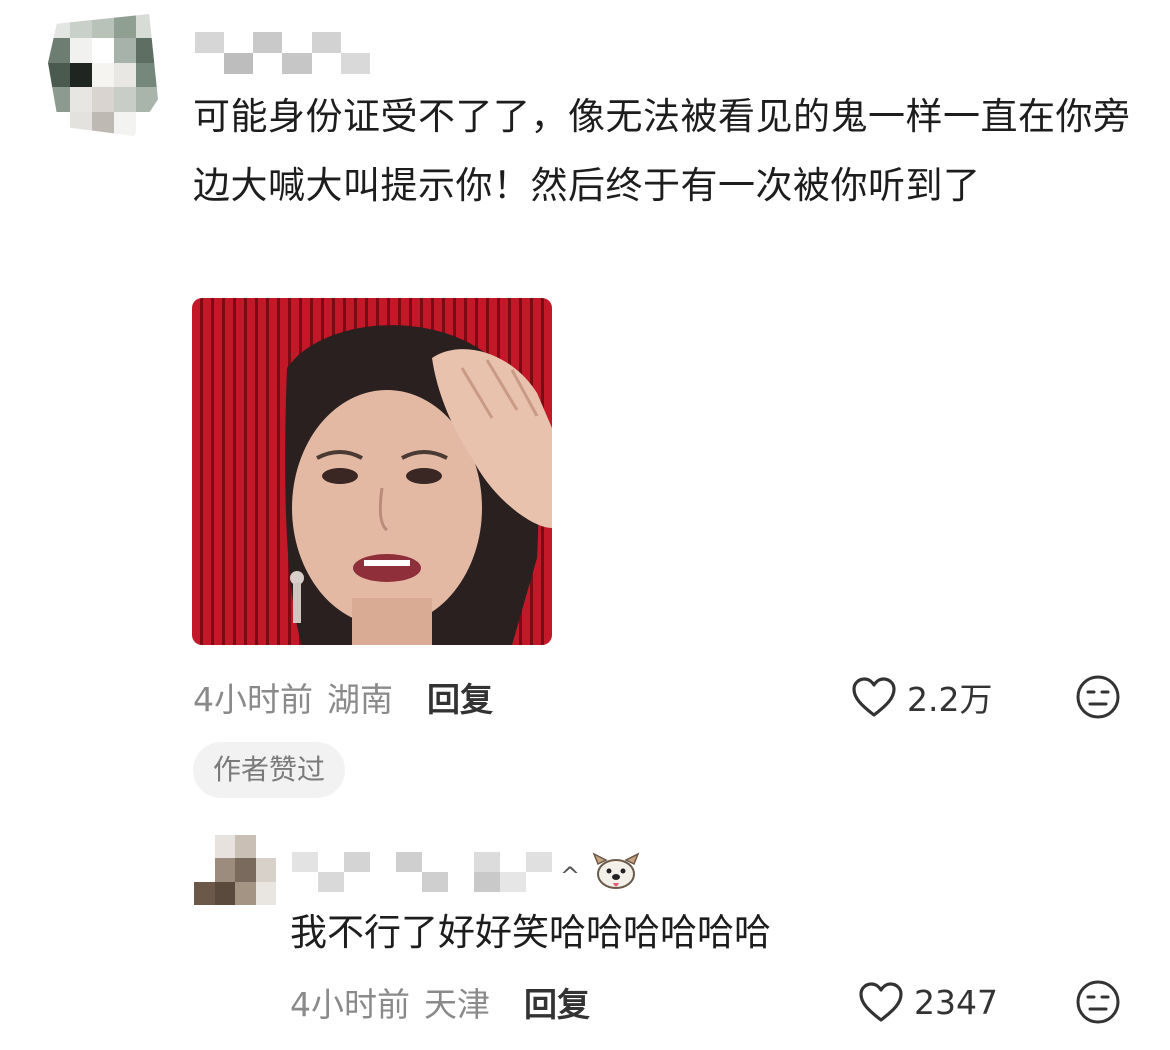 This screenshot has width=1170, height=1050. I want to click on reply-username, so click(422, 872).